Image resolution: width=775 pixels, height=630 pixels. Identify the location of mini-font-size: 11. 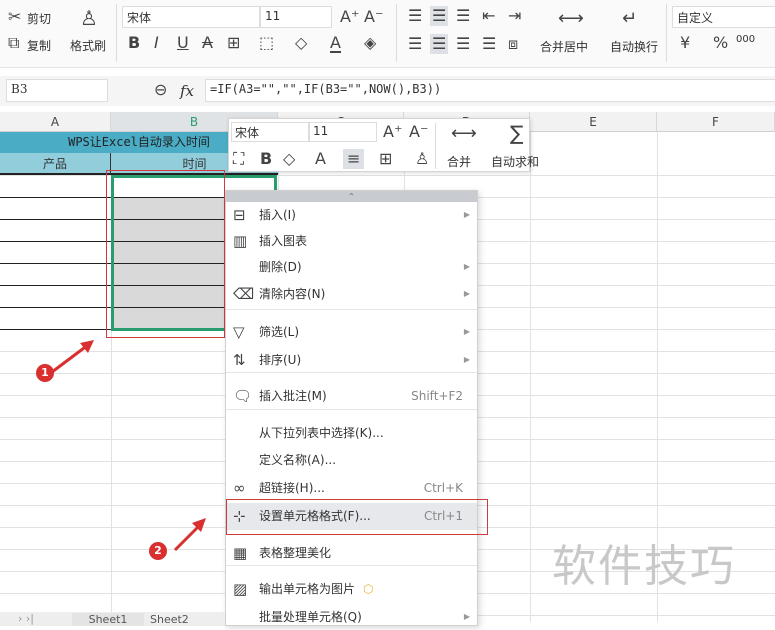
(343, 132).